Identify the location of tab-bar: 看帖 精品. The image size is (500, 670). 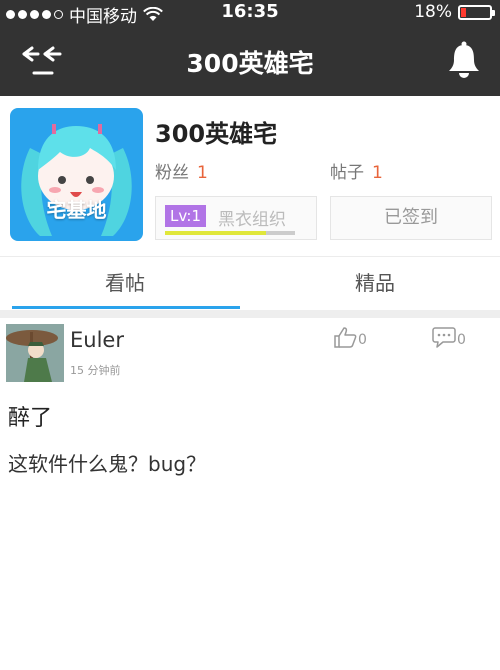
(250, 283).